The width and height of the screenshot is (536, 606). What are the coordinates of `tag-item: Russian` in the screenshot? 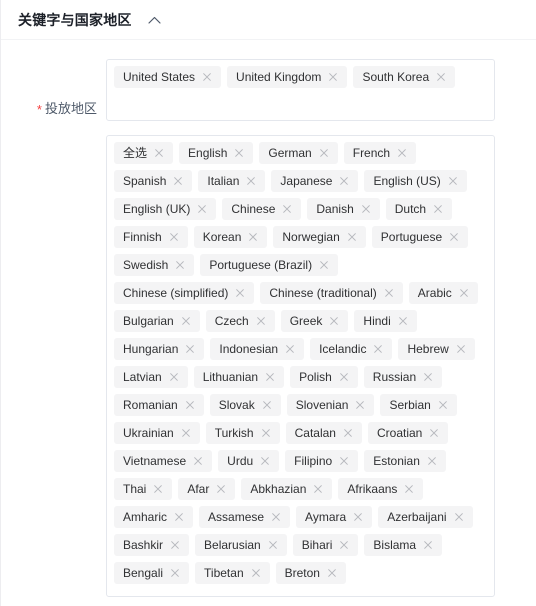 It's located at (403, 377).